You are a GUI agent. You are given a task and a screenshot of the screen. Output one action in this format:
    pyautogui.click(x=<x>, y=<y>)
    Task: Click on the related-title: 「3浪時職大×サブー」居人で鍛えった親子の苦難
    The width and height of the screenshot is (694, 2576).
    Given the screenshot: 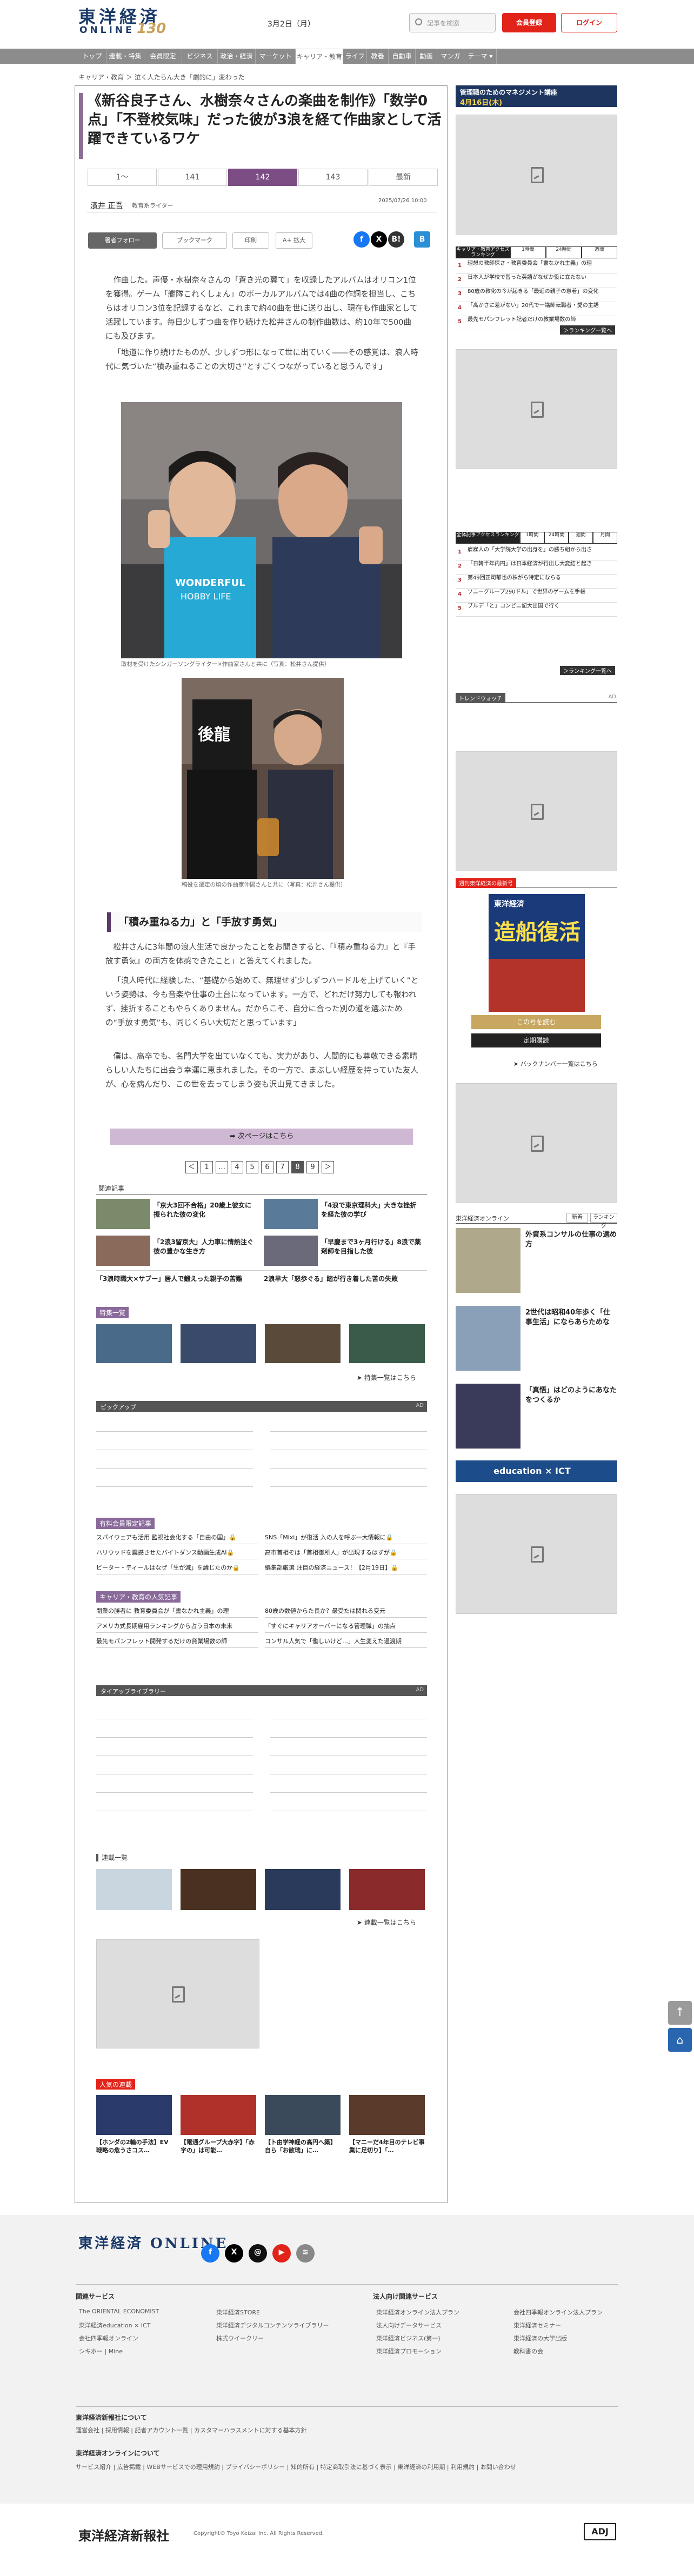 What is the action you would take?
    pyautogui.click(x=177, y=1279)
    